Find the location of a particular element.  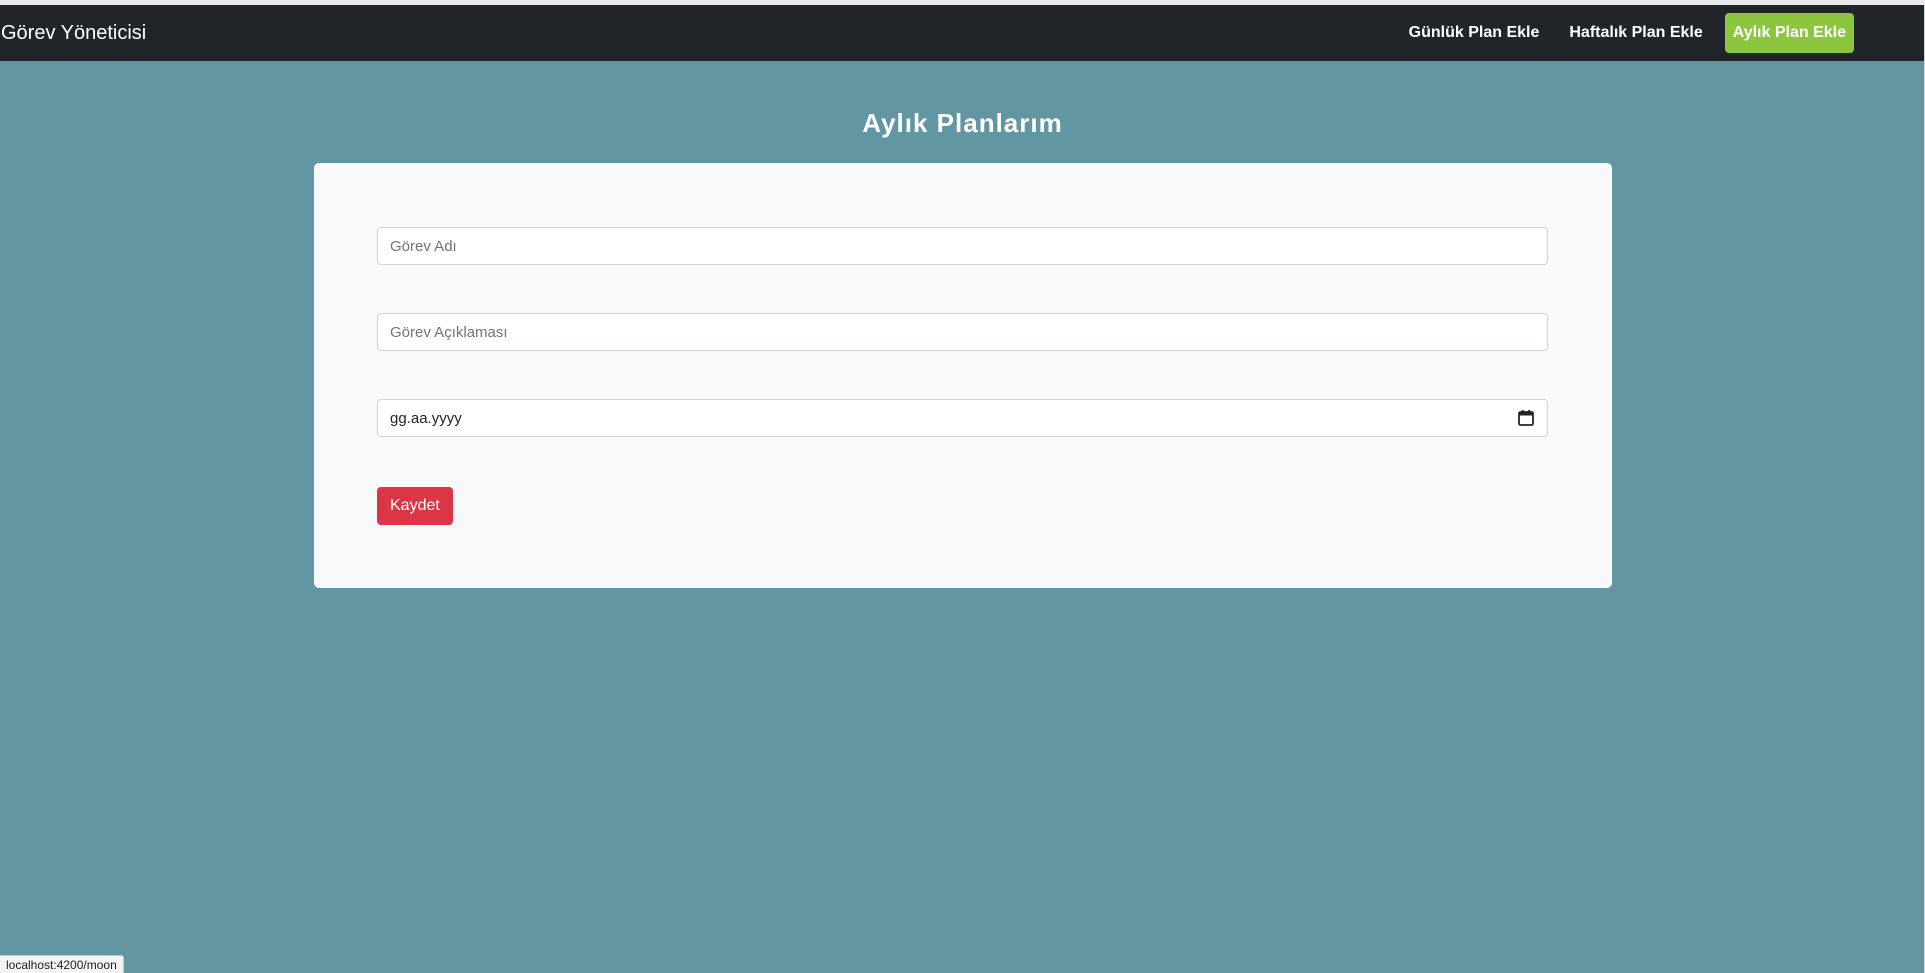

task-name-input is located at coordinates (962, 246).